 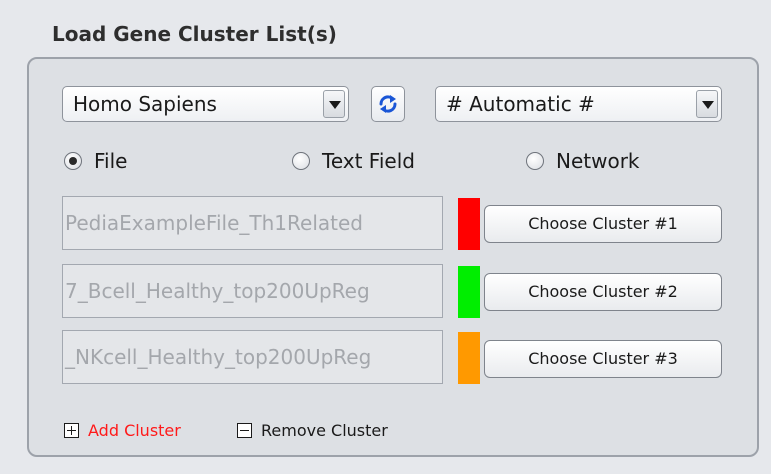 I want to click on choose-cluster-1-button: Choose Cluster #1, so click(x=603, y=224).